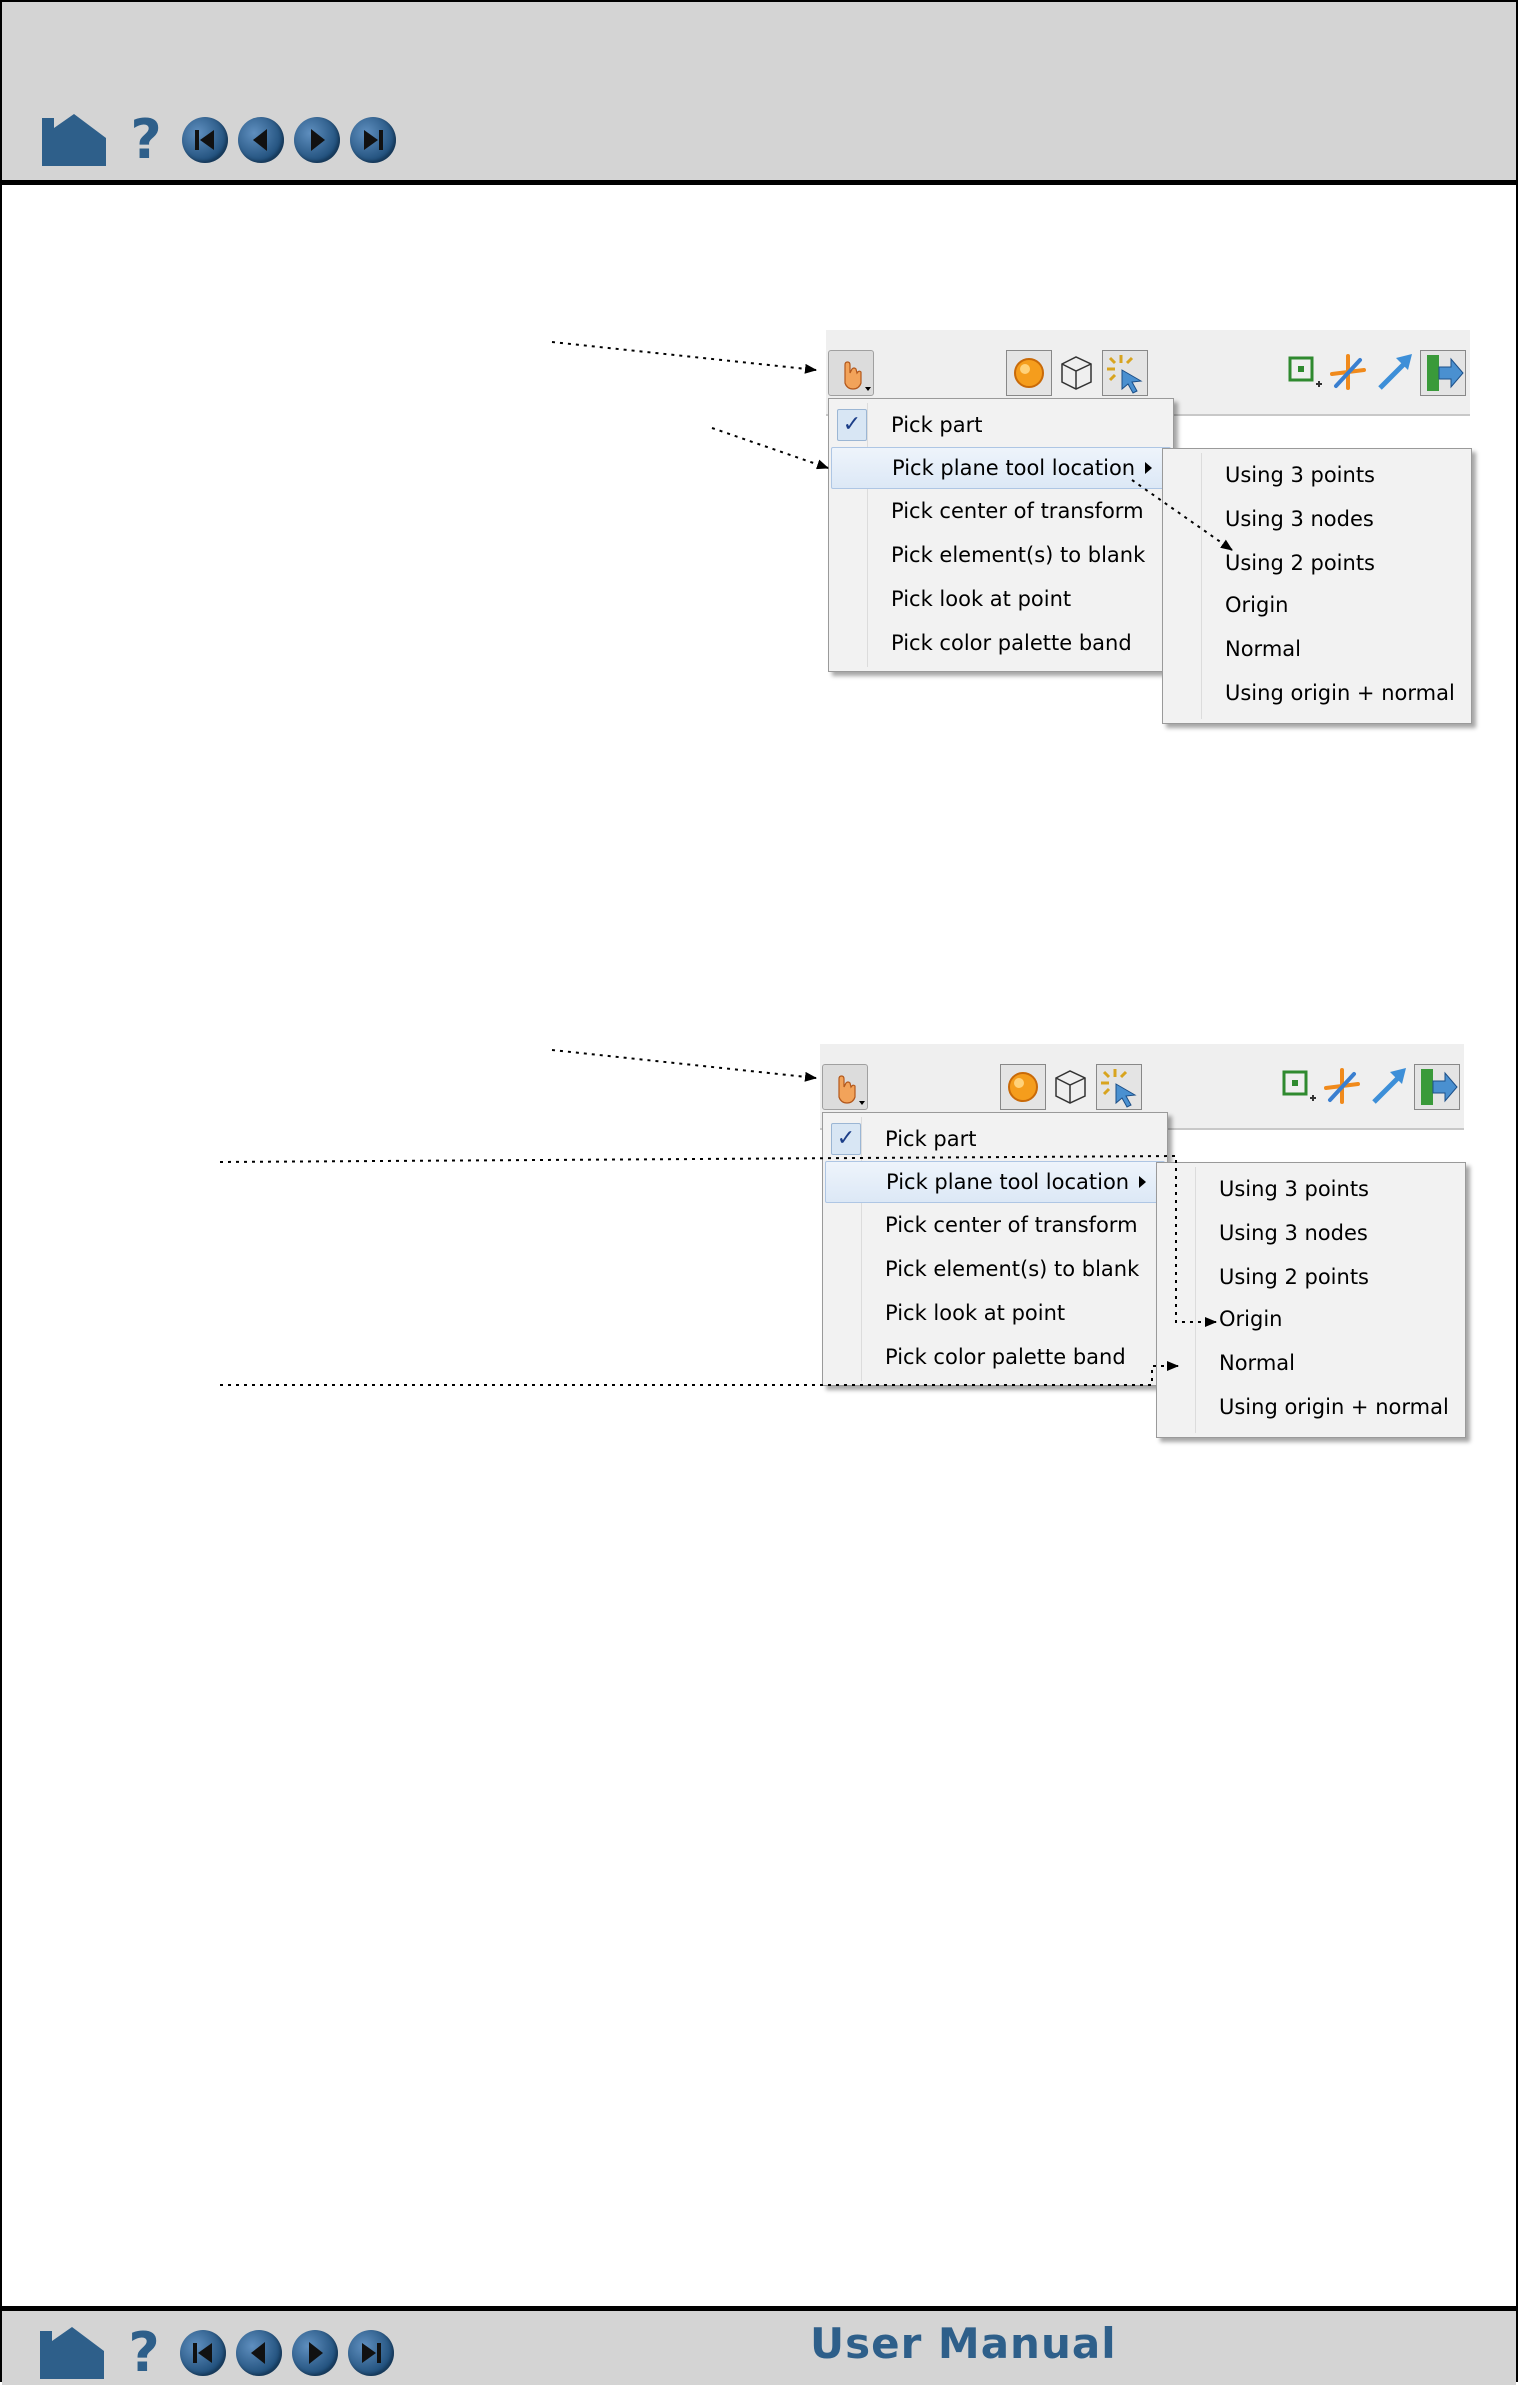  I want to click on leader-origin, so click(718, 1240).